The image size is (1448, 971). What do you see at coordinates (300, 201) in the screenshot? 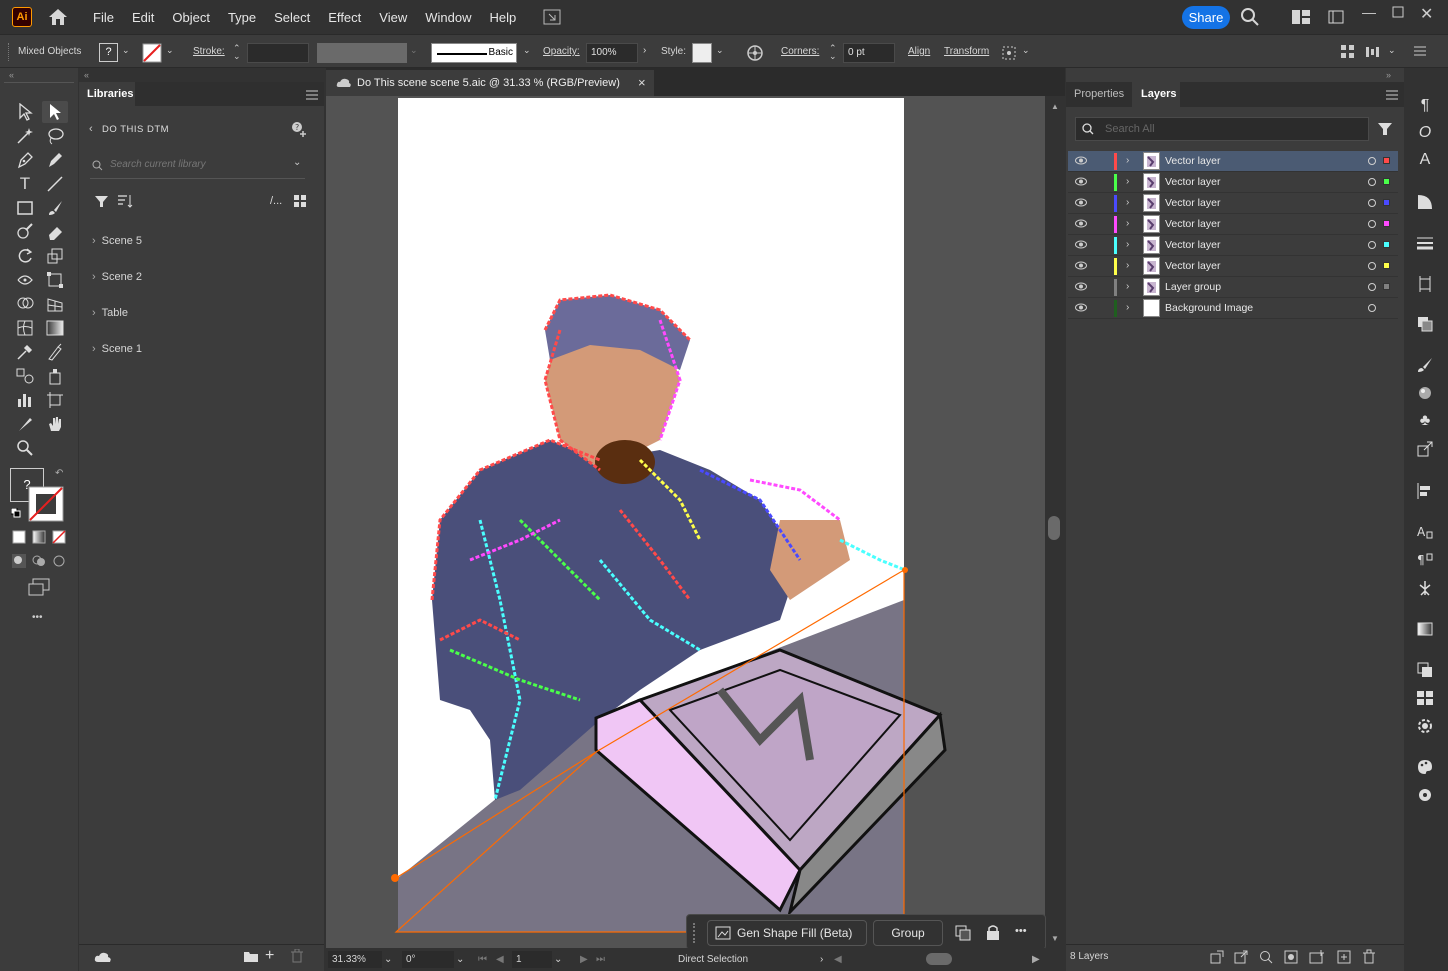
I see `grid-view-icon` at bounding box center [300, 201].